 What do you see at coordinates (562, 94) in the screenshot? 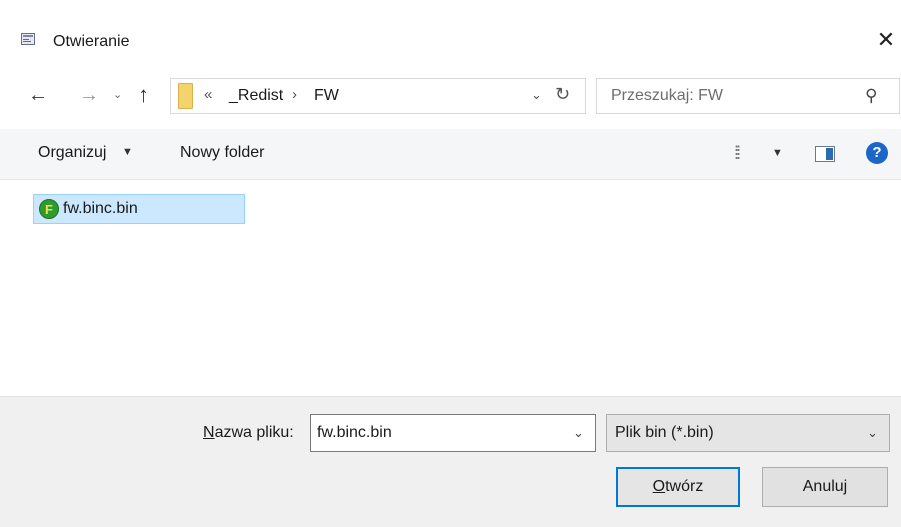
I see `refresh-icon: ↻` at bounding box center [562, 94].